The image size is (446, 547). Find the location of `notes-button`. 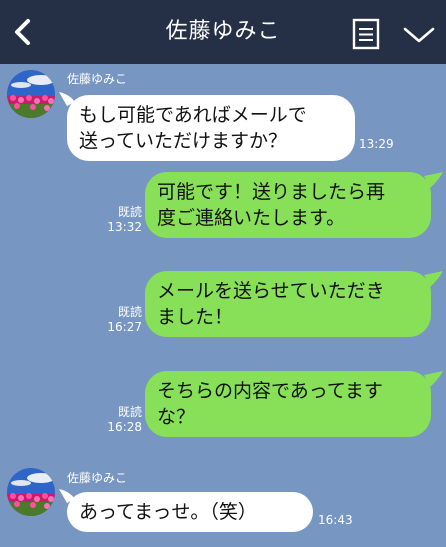

notes-button is located at coordinates (366, 34).